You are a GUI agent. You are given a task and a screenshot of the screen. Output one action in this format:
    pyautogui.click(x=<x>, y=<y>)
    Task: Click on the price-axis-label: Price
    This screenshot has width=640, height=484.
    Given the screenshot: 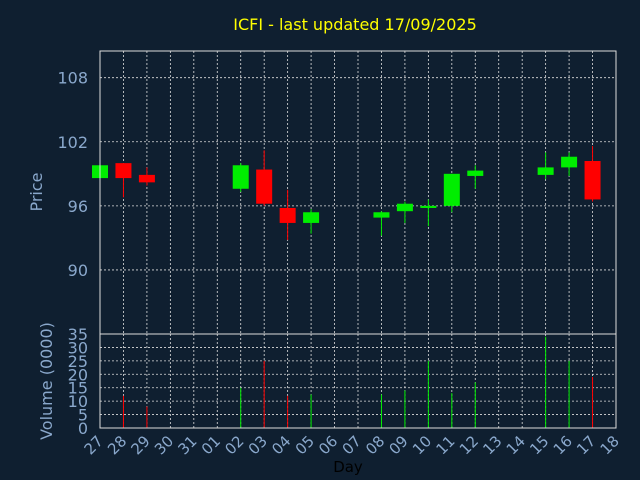 What is the action you would take?
    pyautogui.click(x=36, y=191)
    